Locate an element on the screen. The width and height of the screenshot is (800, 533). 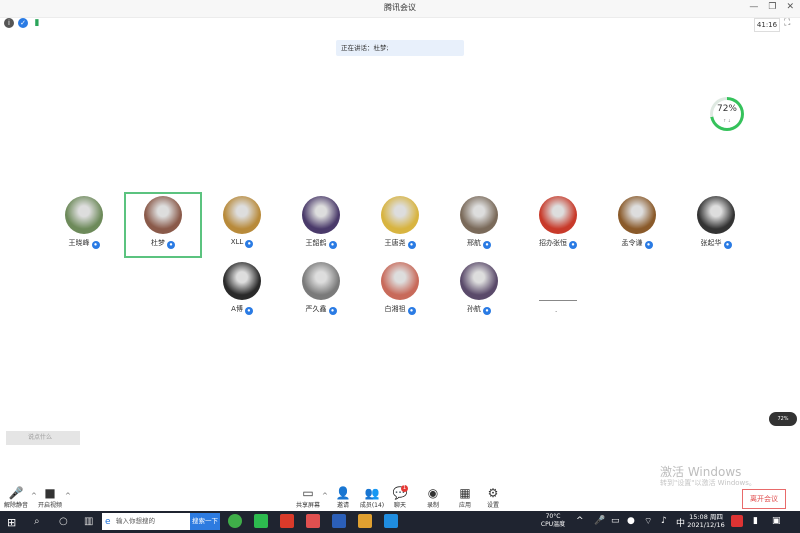
speaking-indicator: 正在讲话：杜梦; is located at coordinates (400, 48).